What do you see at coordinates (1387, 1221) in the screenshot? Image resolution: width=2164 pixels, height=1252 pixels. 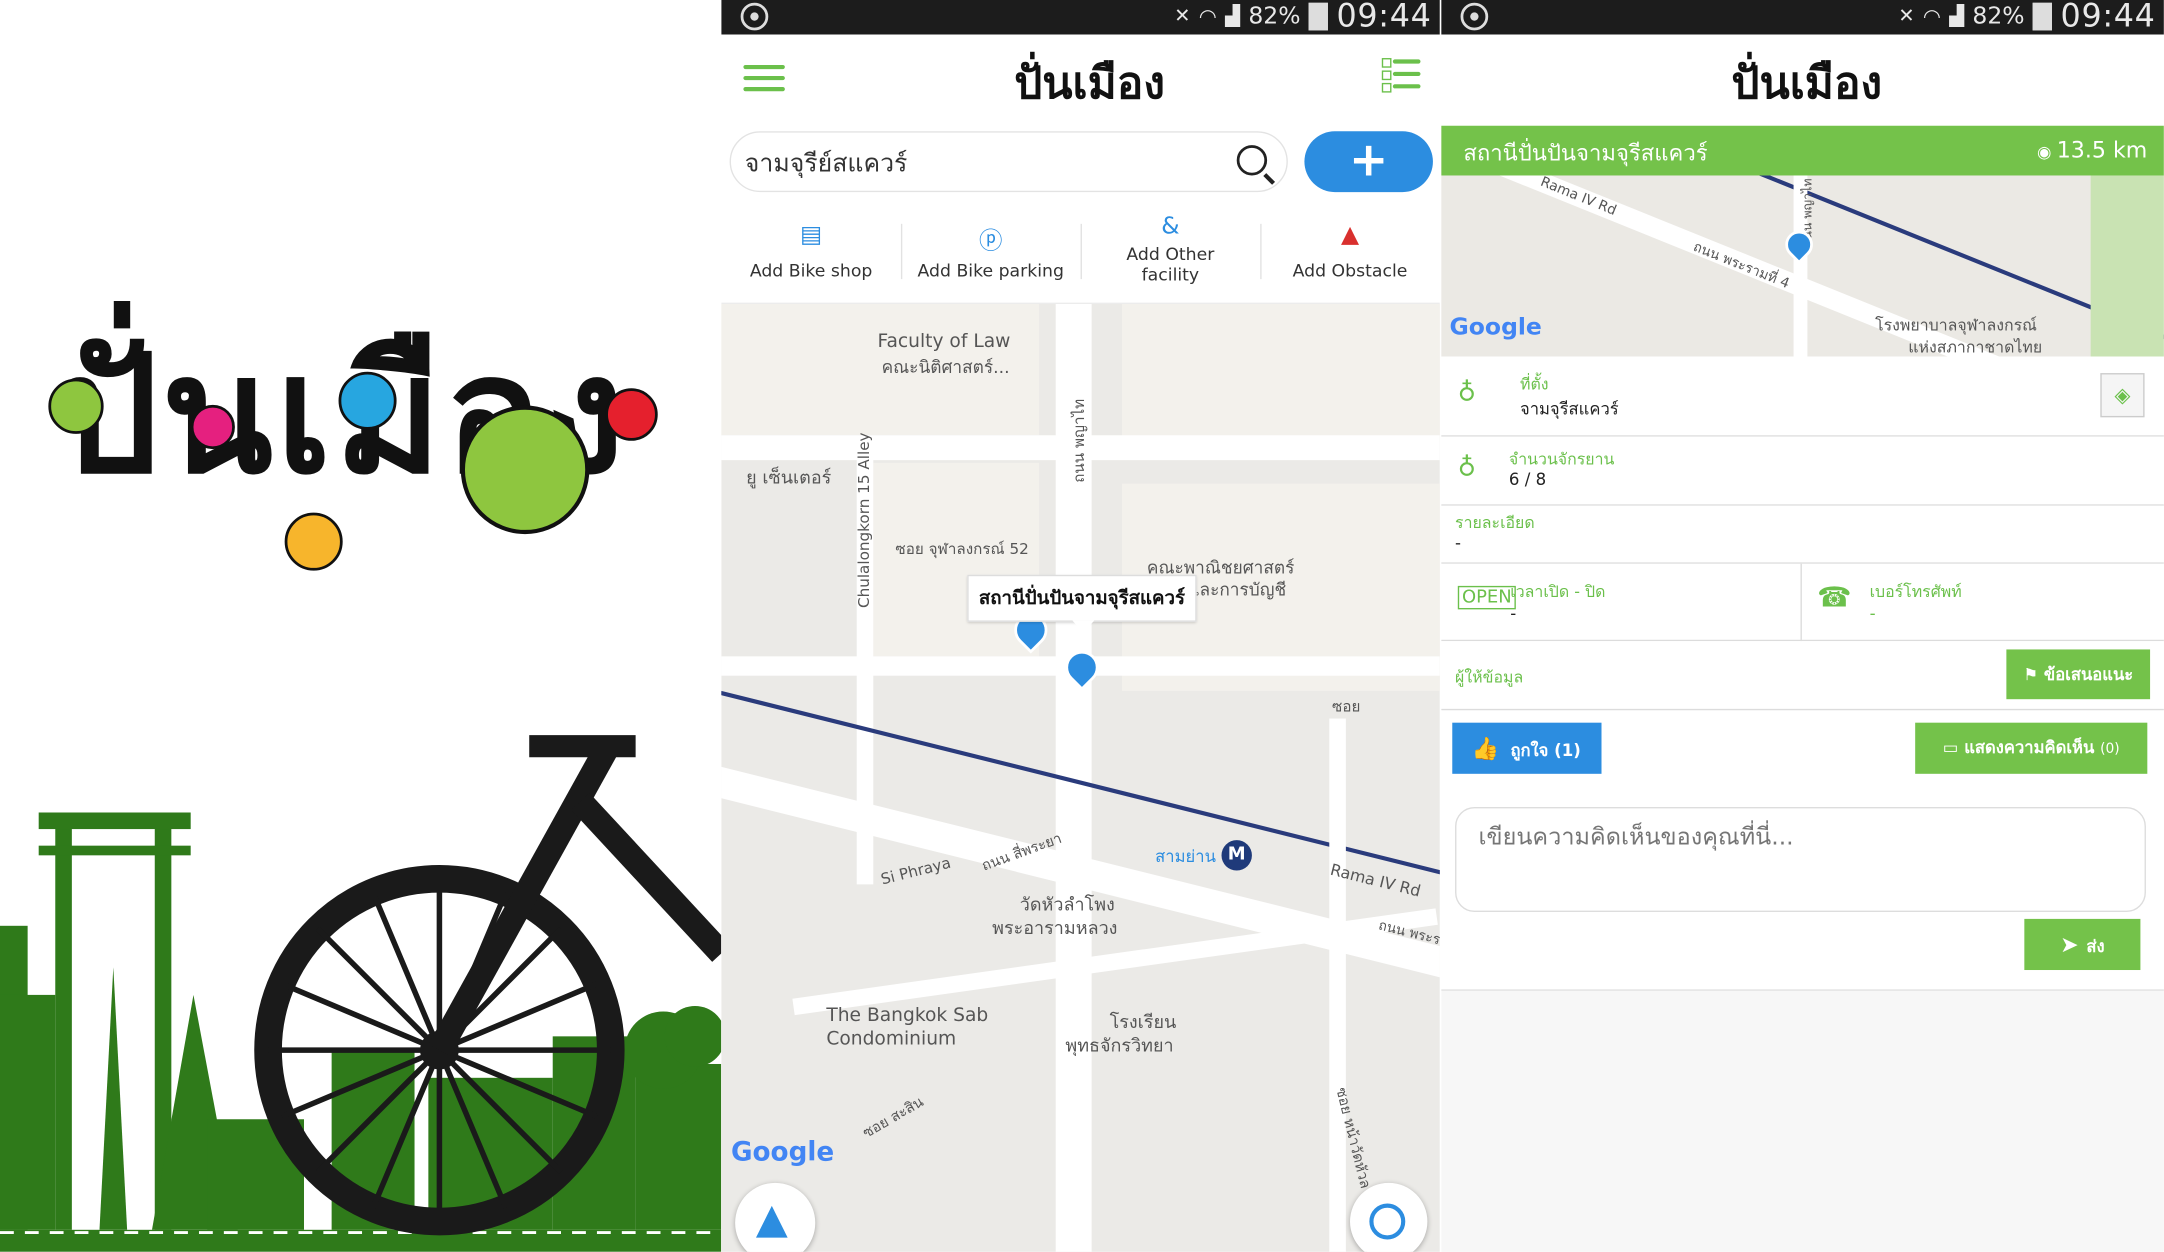 I see `crosshair-icon` at bounding box center [1387, 1221].